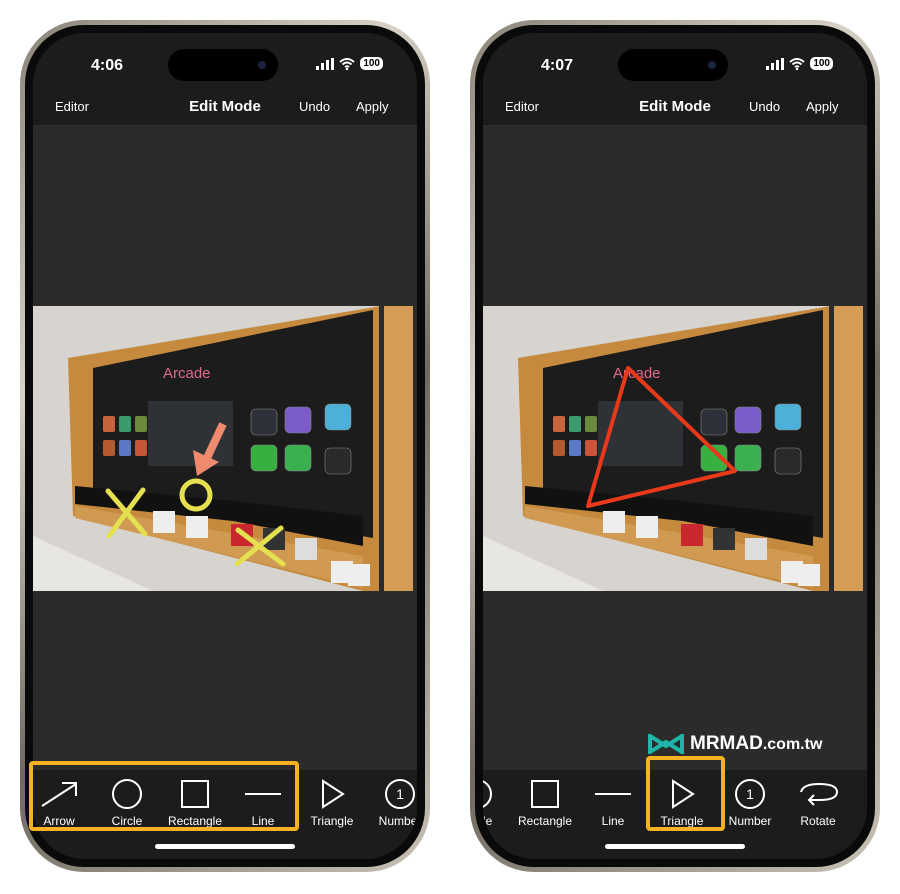 Image resolution: width=900 pixels, height=894 pixels. Describe the element at coordinates (735, 744) in the screenshot. I see `watermark-logo: MRMAD.com.tw` at that location.